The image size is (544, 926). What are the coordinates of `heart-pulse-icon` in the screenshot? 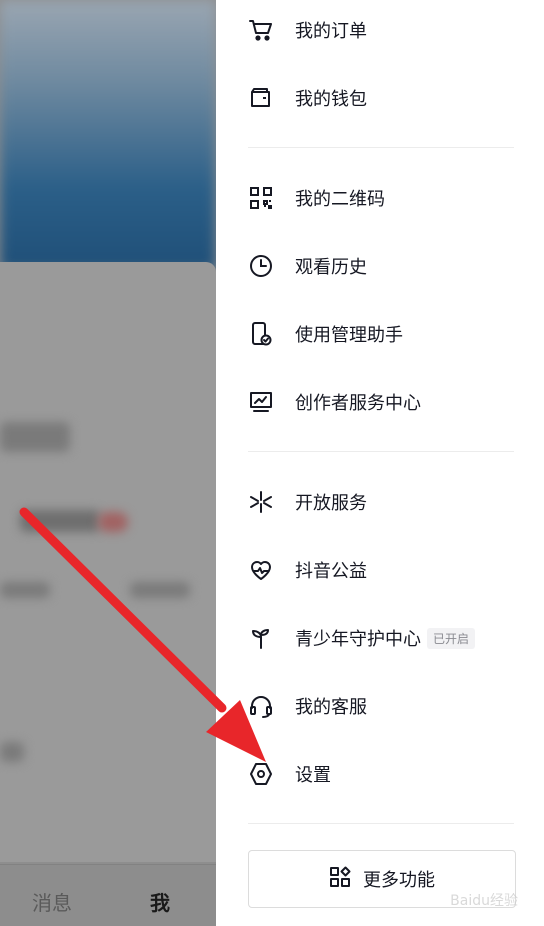 It's located at (261, 570).